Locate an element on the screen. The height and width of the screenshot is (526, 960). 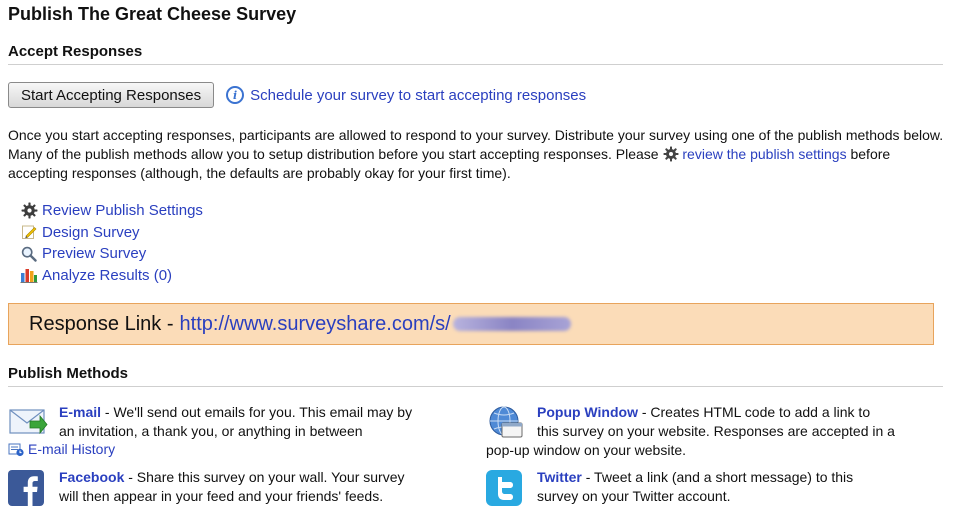
email-history-link: E-mail History is located at coordinates (61, 449).